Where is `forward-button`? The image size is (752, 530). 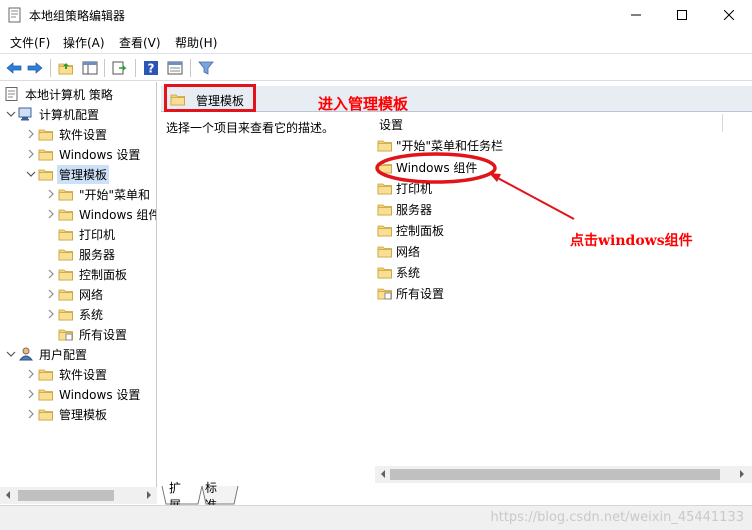 forward-button is located at coordinates (35, 68).